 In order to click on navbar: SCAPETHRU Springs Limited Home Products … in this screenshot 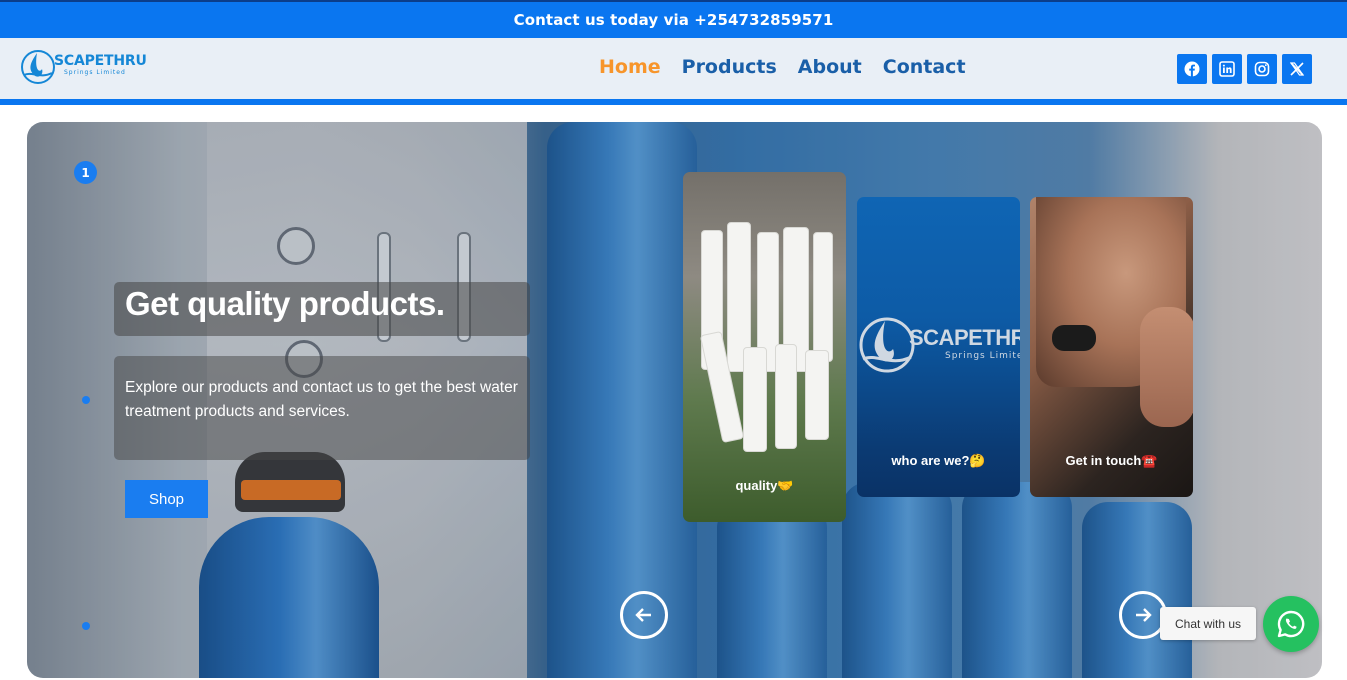, I will do `click(673, 68)`.